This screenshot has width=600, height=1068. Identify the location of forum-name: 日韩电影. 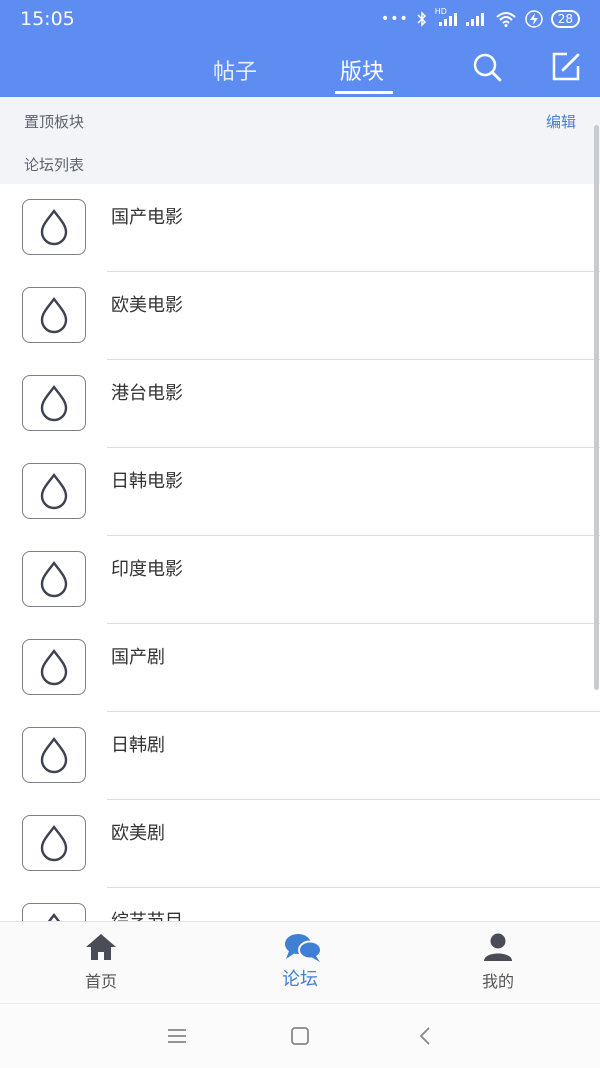
(147, 481).